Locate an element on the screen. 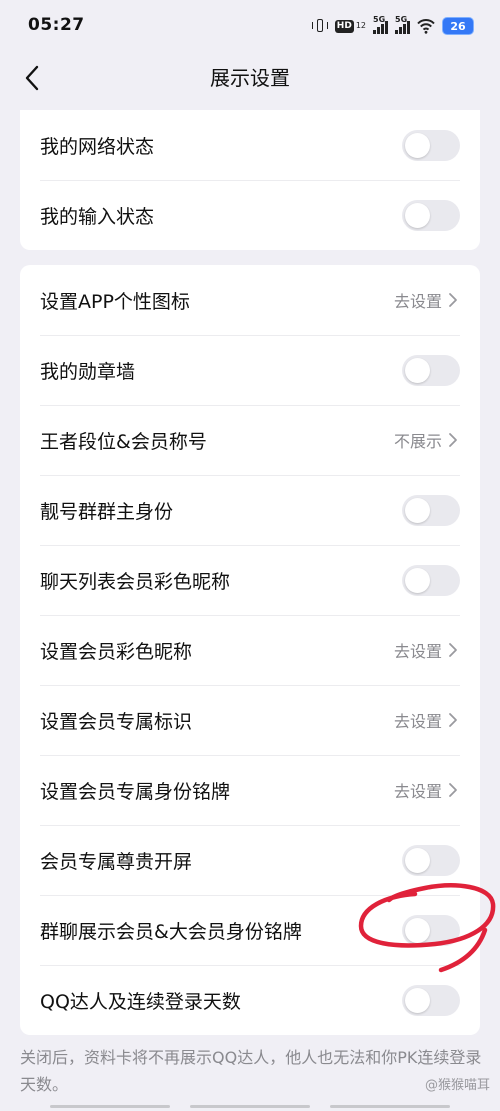 The image size is (500, 1111). setting-label: 设置APP个性图标 is located at coordinates (115, 301).